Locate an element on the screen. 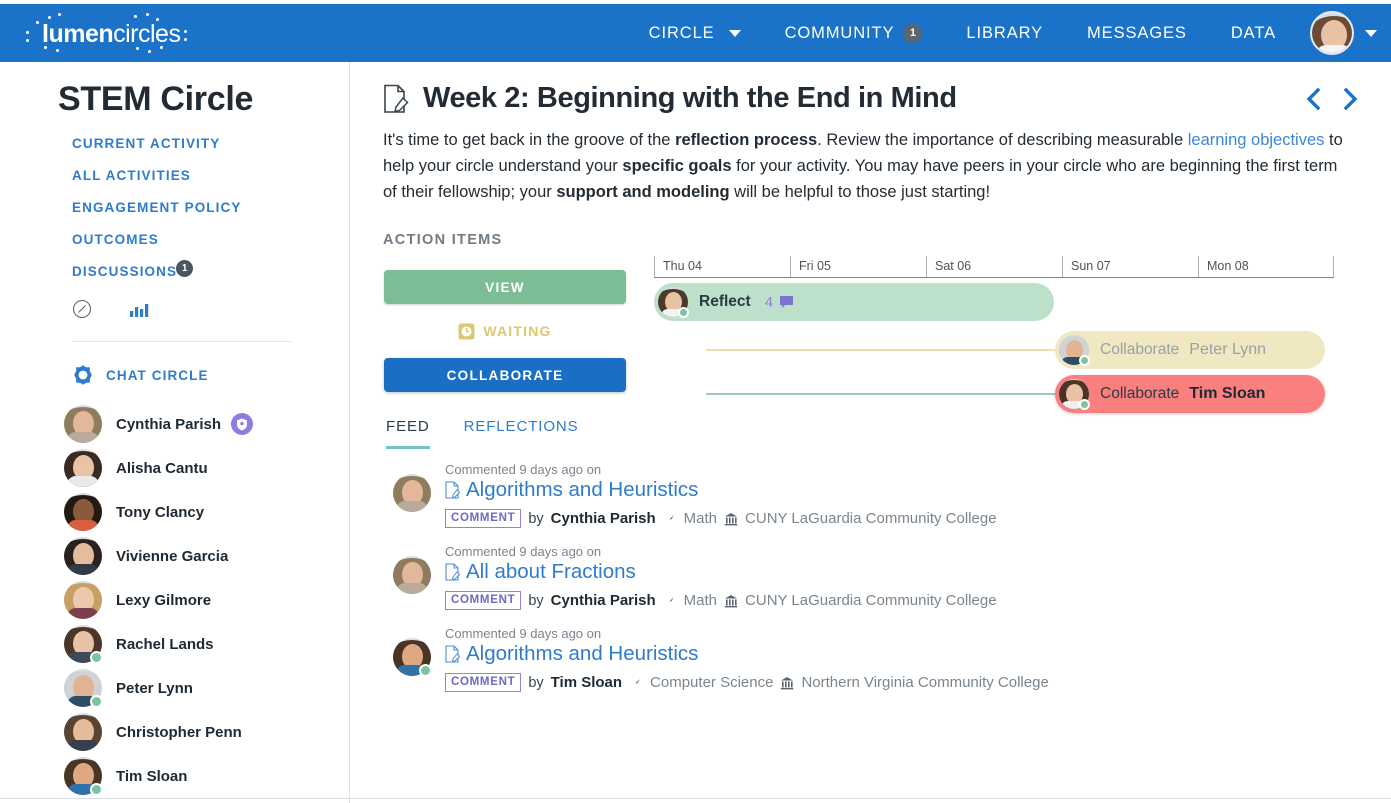  intro-bold-2: specific goals is located at coordinates (677, 166).